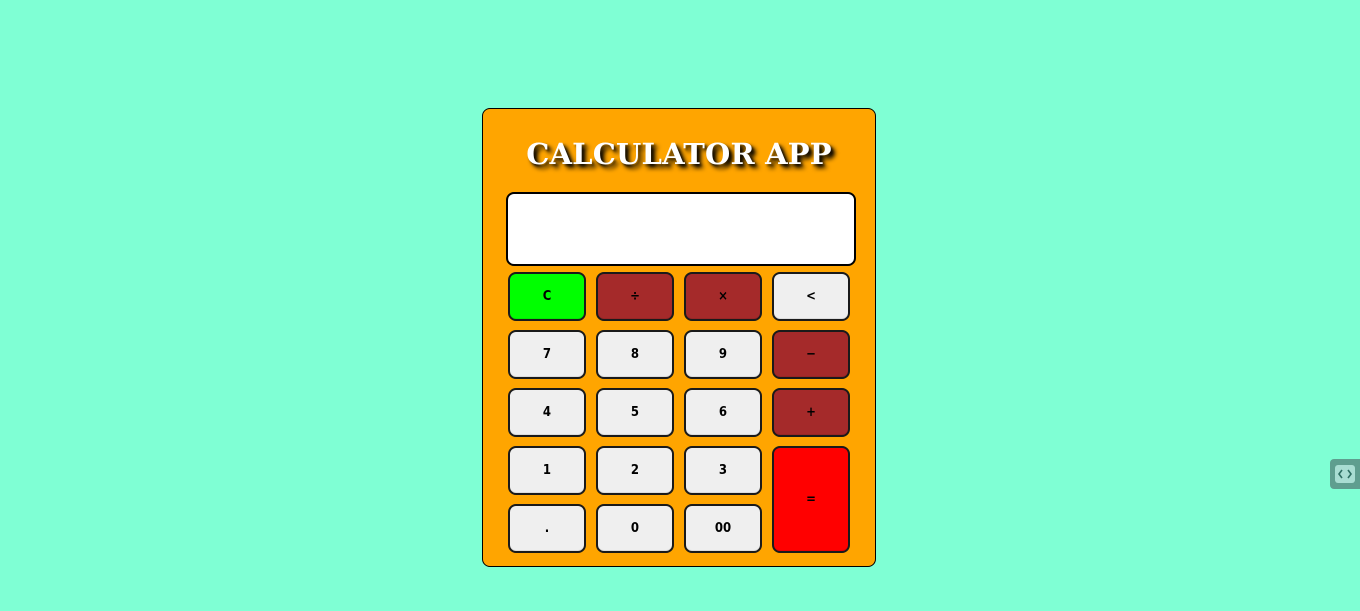  What do you see at coordinates (547, 296) in the screenshot?
I see `clear-button: C` at bounding box center [547, 296].